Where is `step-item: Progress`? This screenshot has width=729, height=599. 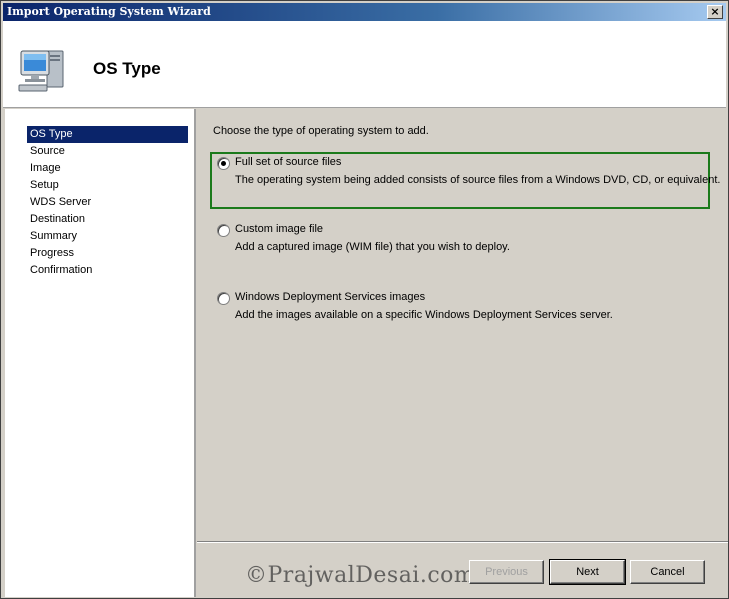 step-item: Progress is located at coordinates (52, 253).